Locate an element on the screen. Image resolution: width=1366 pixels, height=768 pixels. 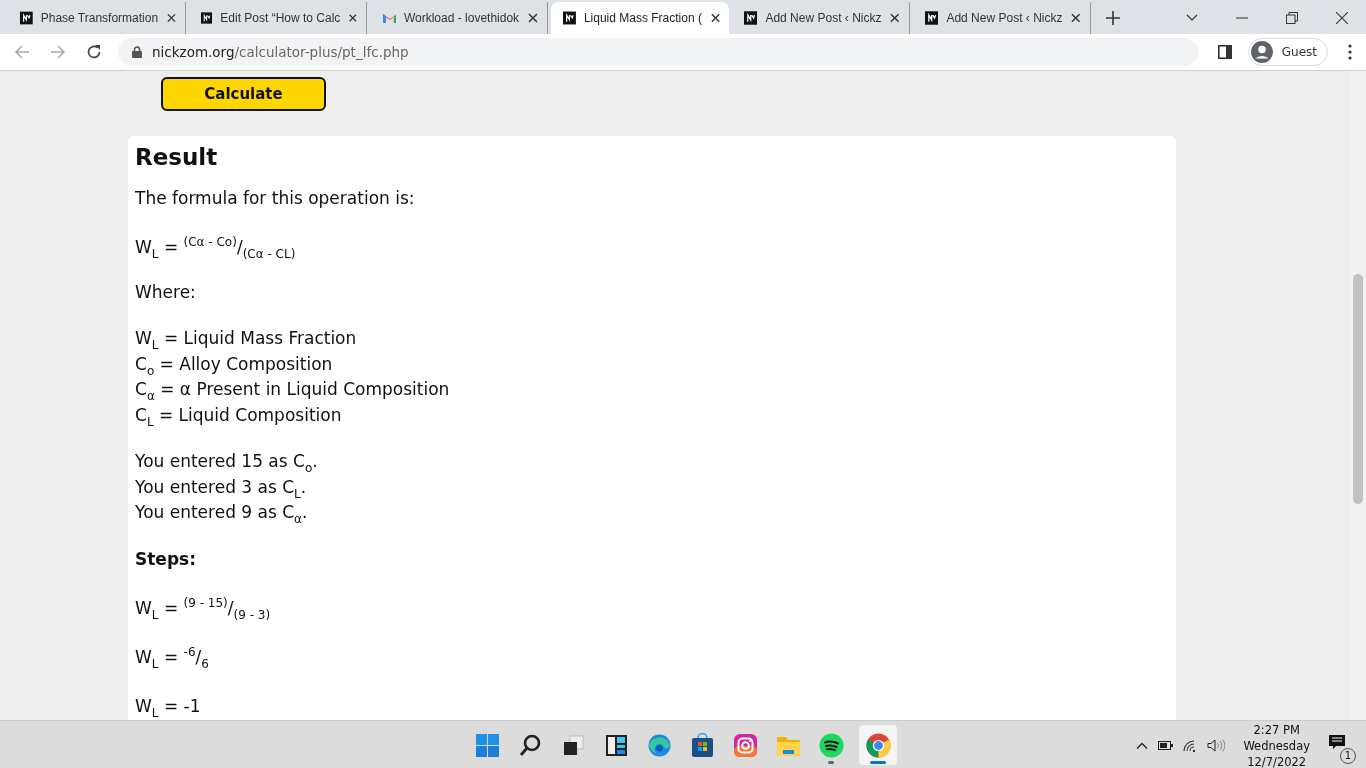
text-line: W$_{L}$ = Liquid Mass Fraction is located at coordinates (246, 339).